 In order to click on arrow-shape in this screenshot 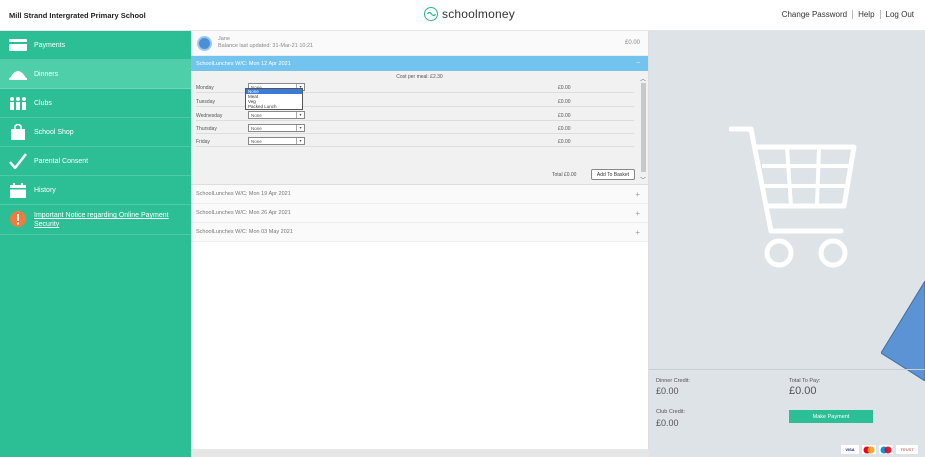, I will do `click(903, 331)`.